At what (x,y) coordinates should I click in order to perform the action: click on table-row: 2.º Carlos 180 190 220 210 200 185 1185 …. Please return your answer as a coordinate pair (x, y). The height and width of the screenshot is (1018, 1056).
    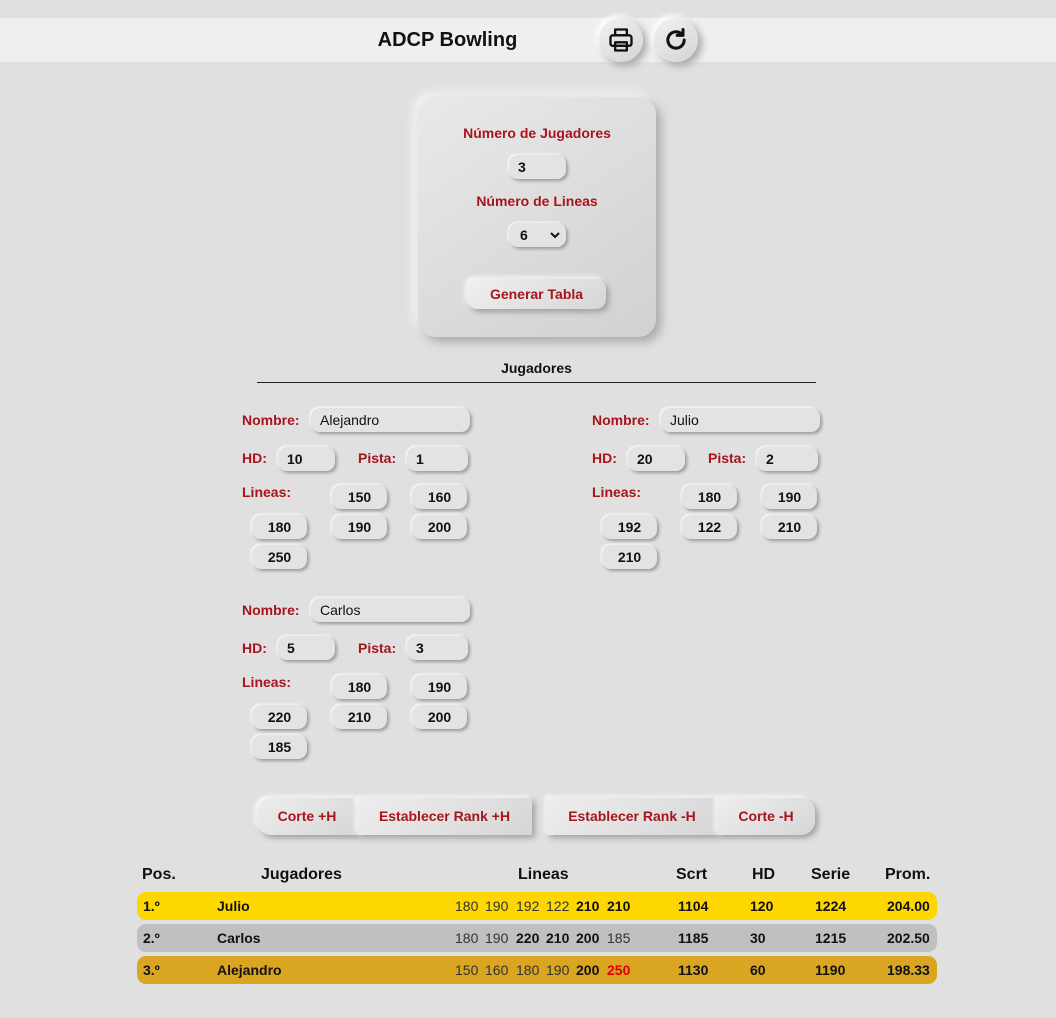
    Looking at the image, I should click on (537, 938).